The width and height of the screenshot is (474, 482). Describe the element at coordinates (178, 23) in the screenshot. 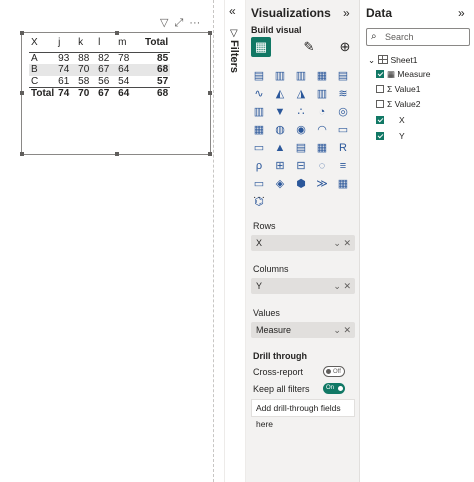

I see `focus-mode-icon: ⤢` at that location.